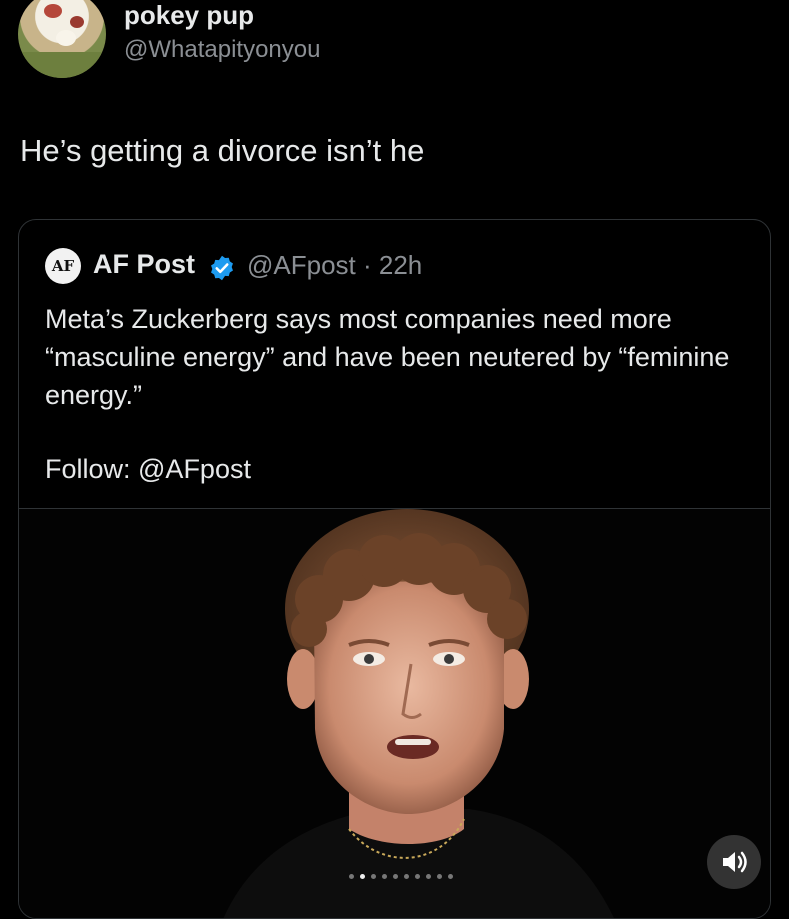 The width and height of the screenshot is (789, 919). I want to click on carousel-indicator, so click(401, 876).